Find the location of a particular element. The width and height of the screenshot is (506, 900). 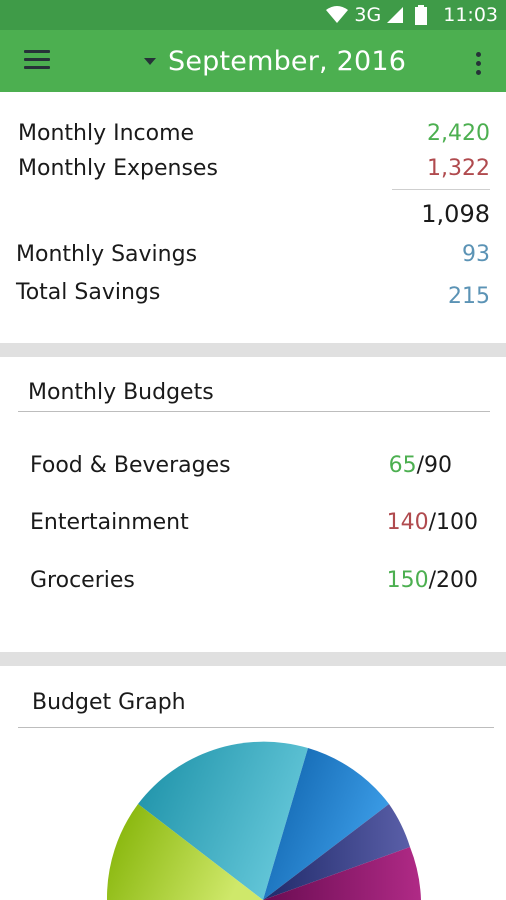

wifi-icon is located at coordinates (337, 14).